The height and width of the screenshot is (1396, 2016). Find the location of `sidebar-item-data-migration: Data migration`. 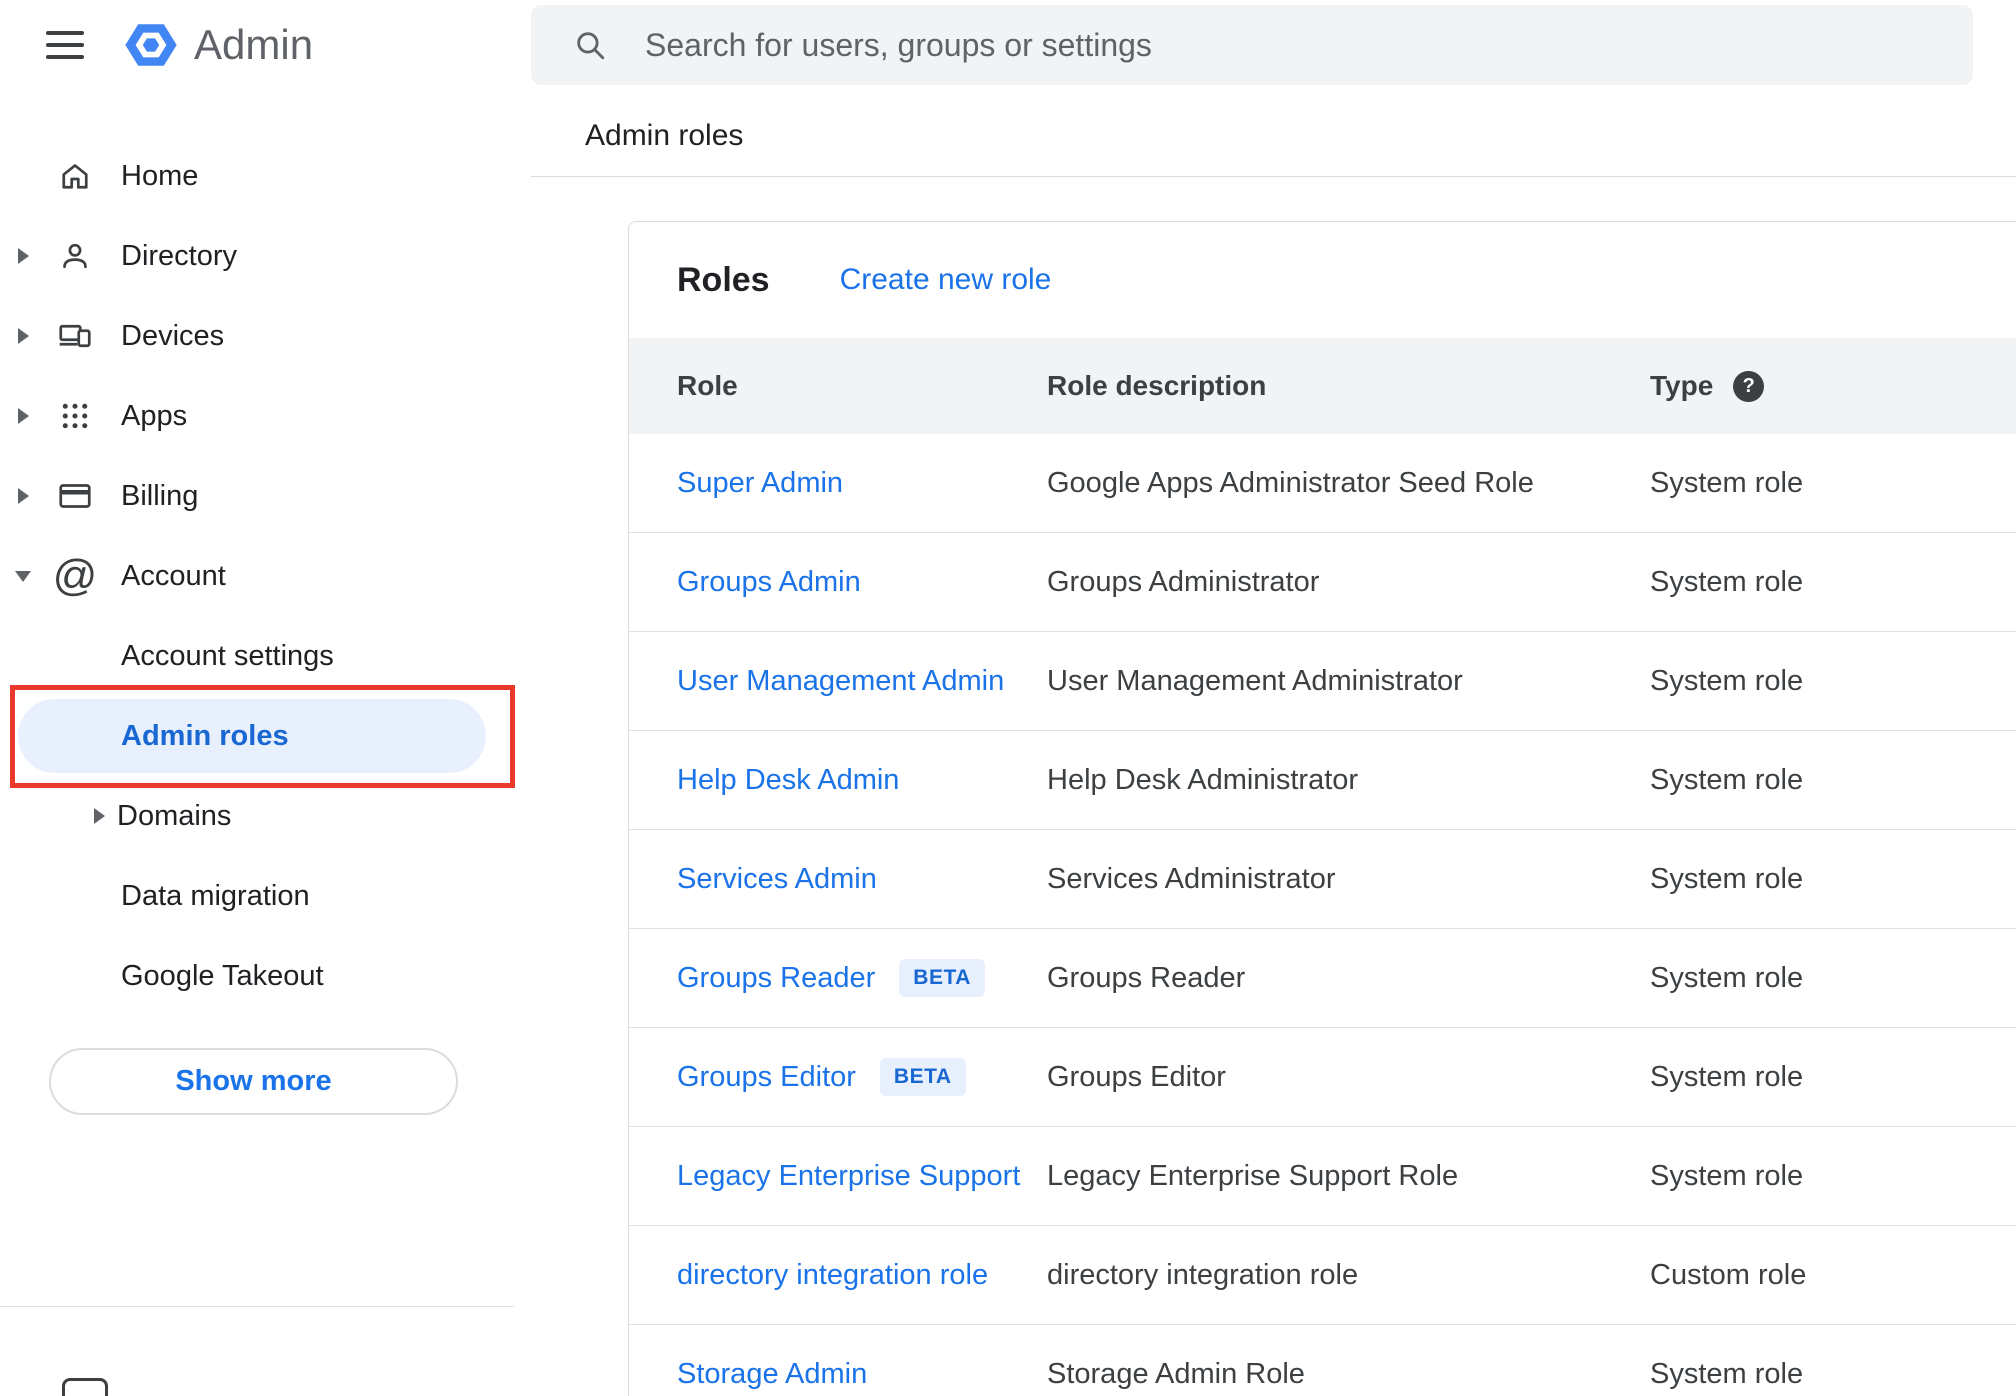

sidebar-item-data-migration: Data migration is located at coordinates (265, 896).